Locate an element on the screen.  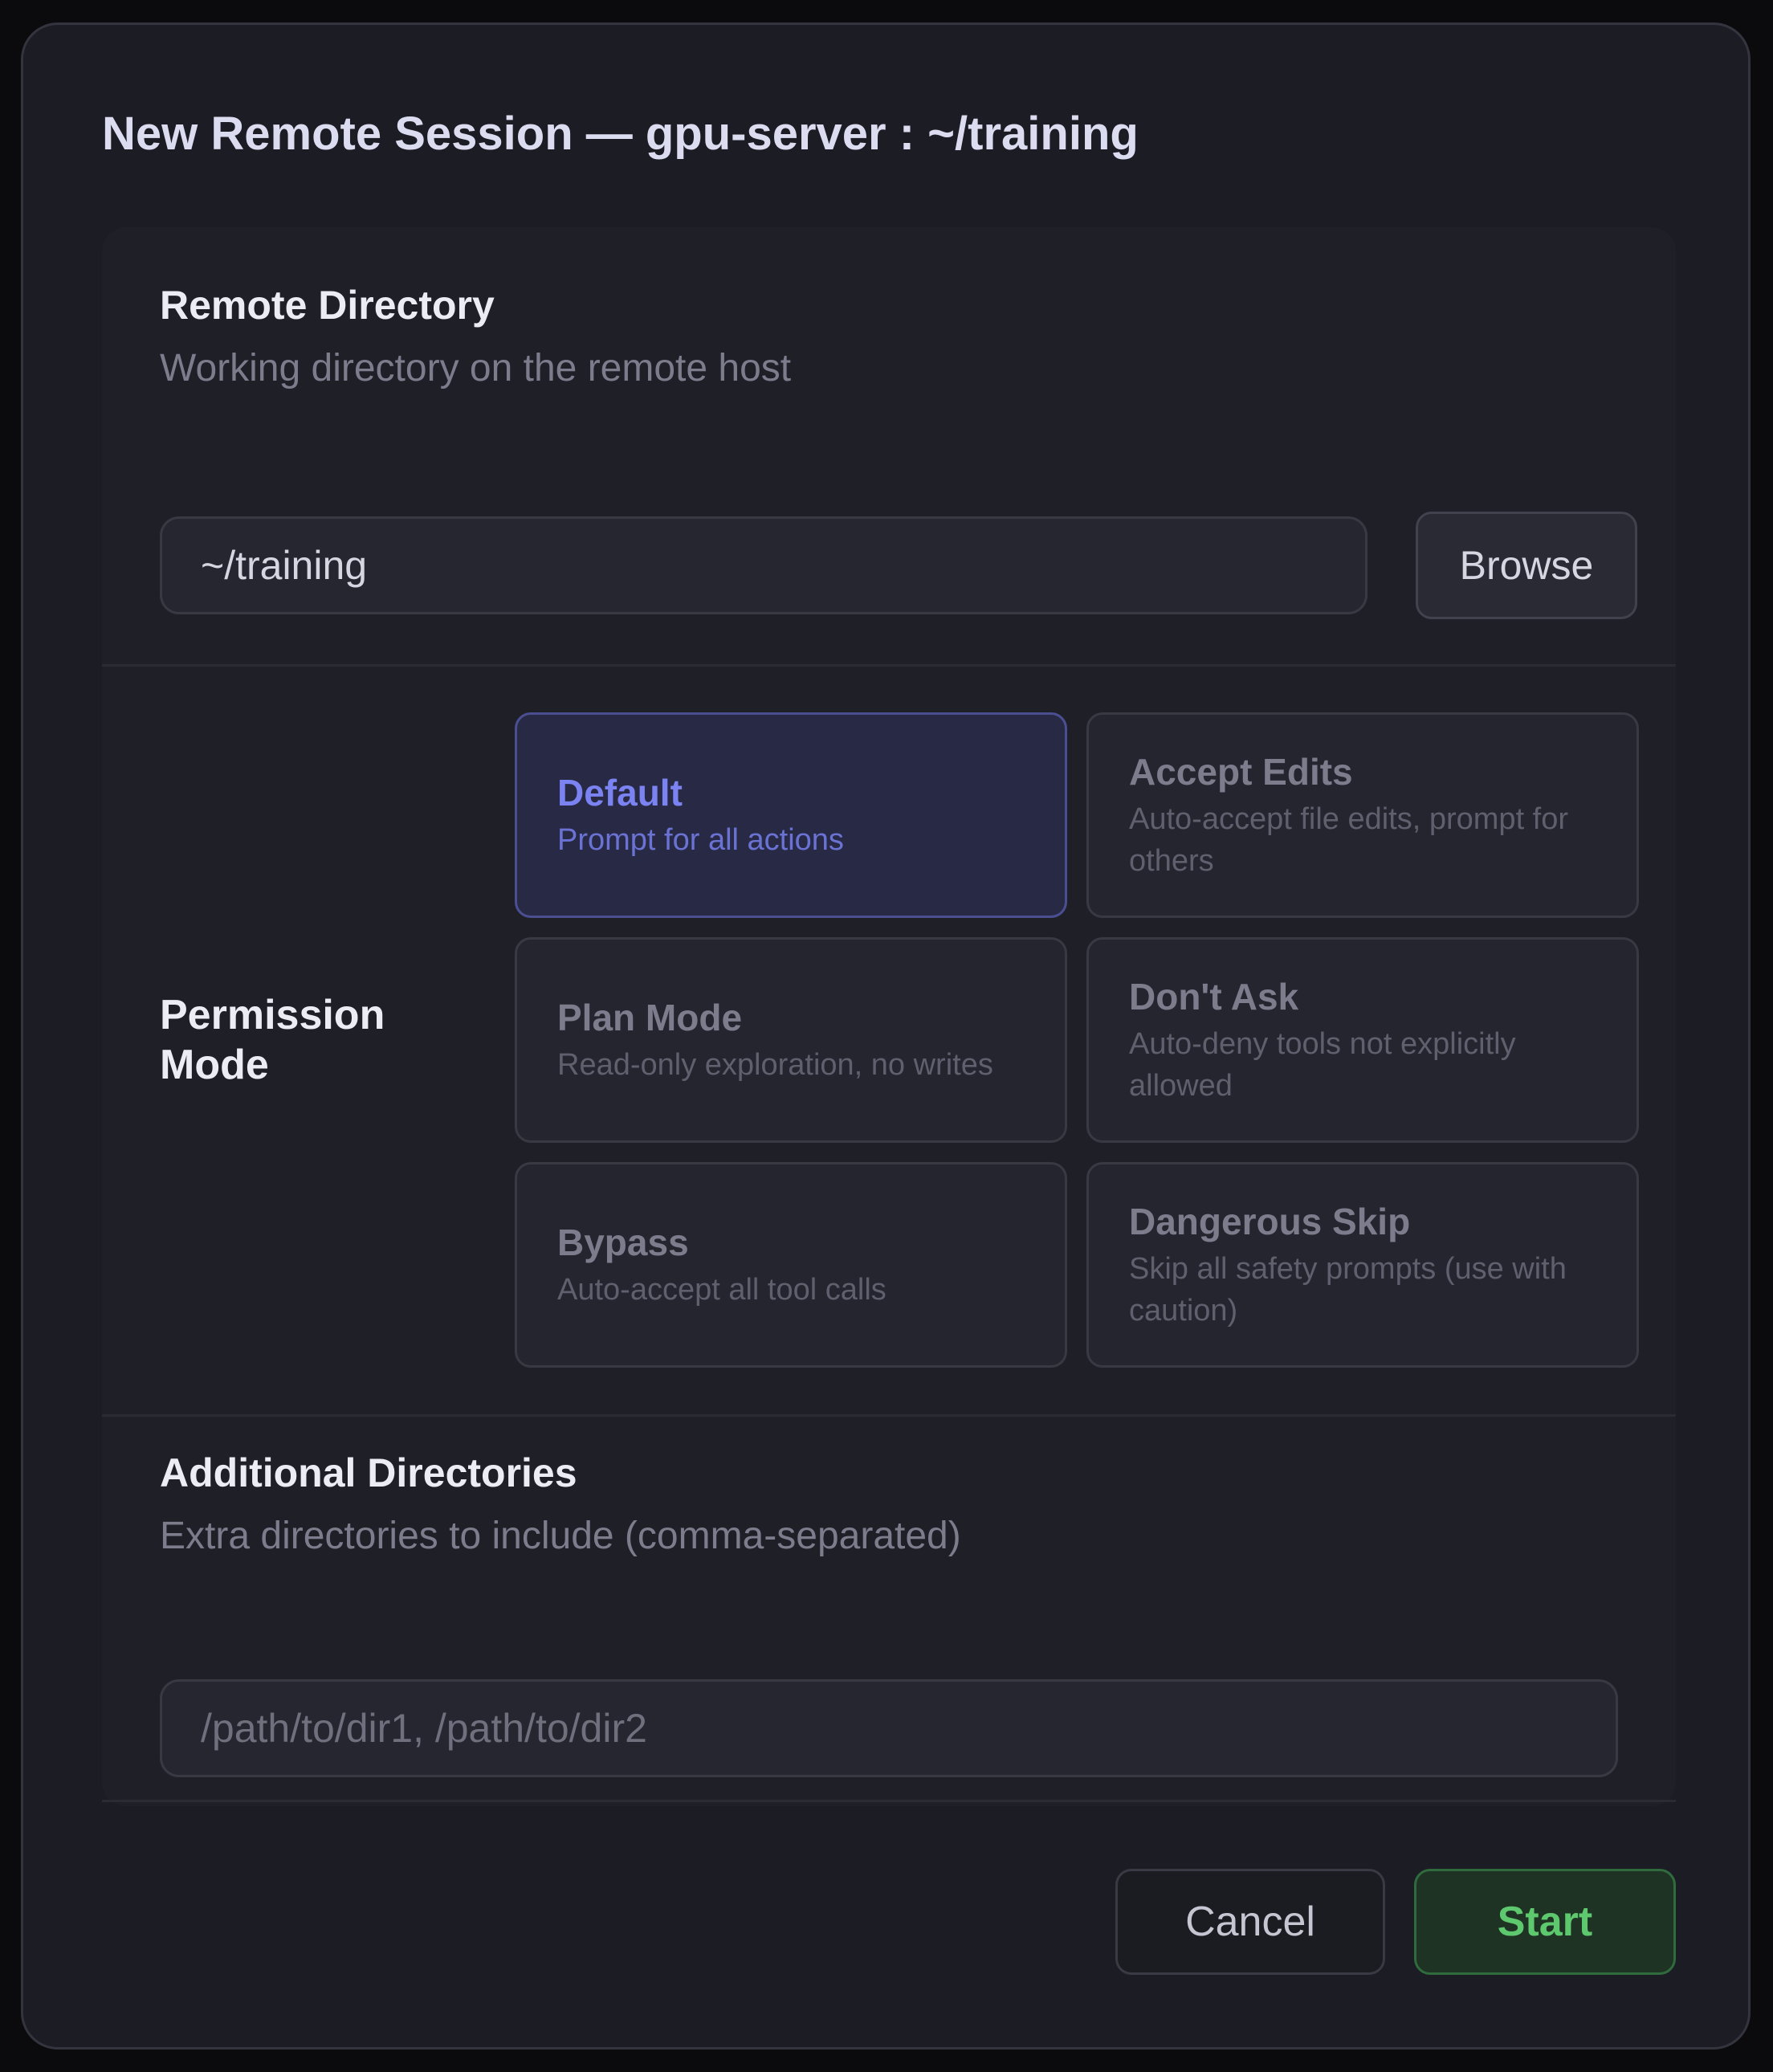
permission-option-name: Bypass is located at coordinates (623, 1242).